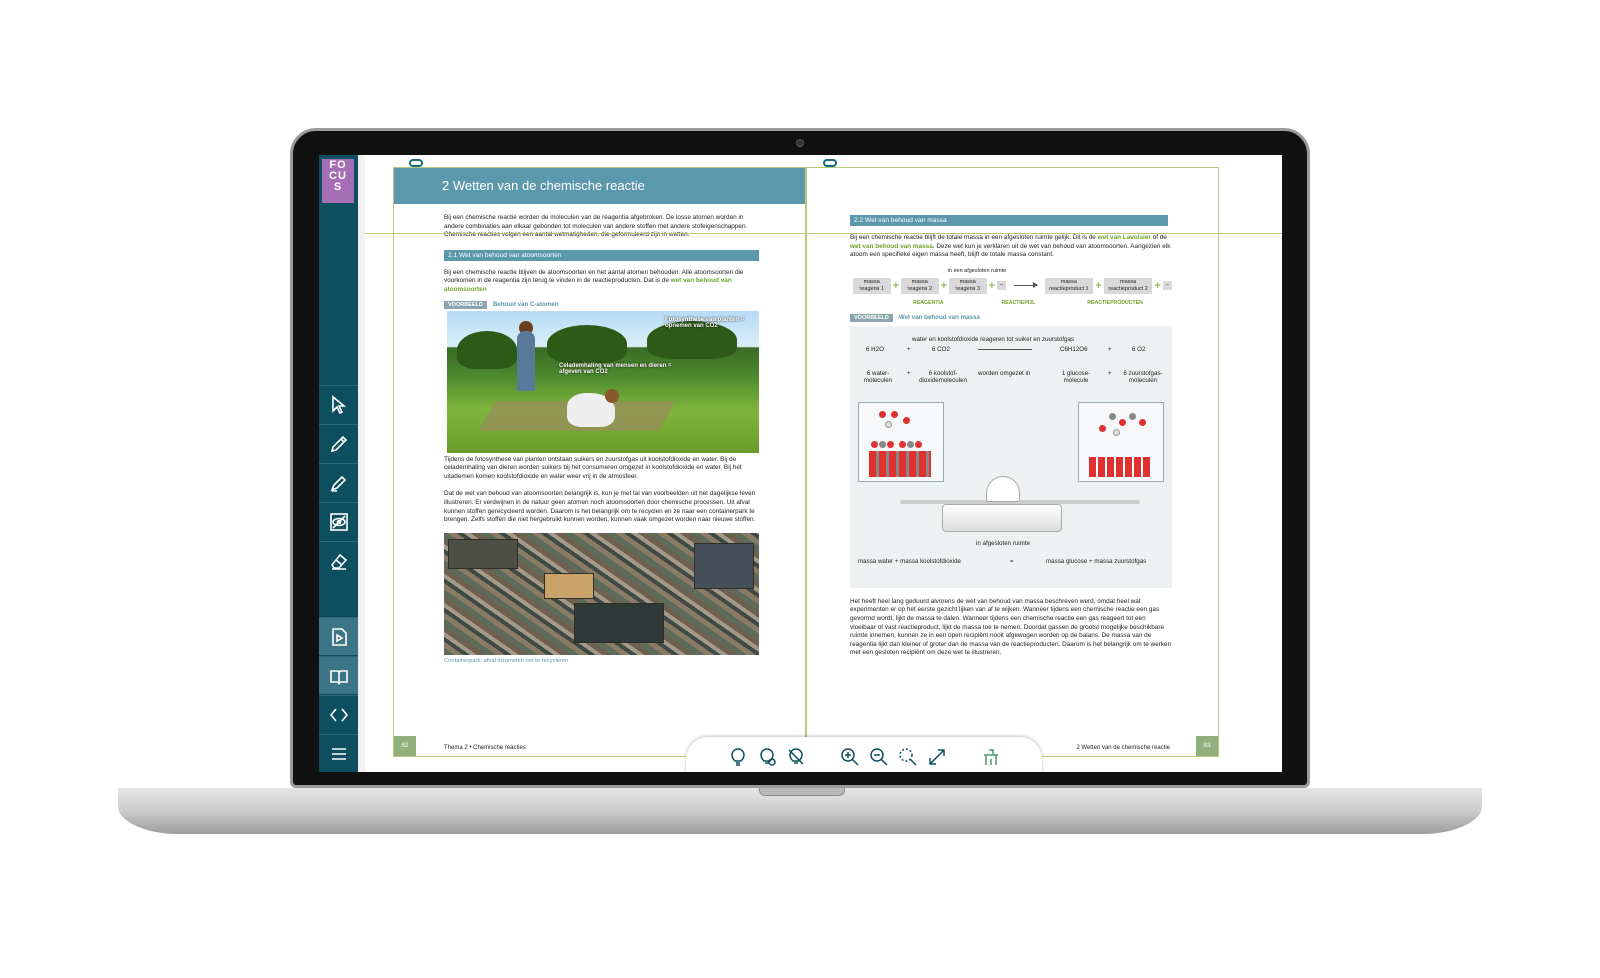 The image size is (1600, 978). Describe the element at coordinates (1139, 349) in the screenshot. I see `eq-term: 6 O2` at that location.